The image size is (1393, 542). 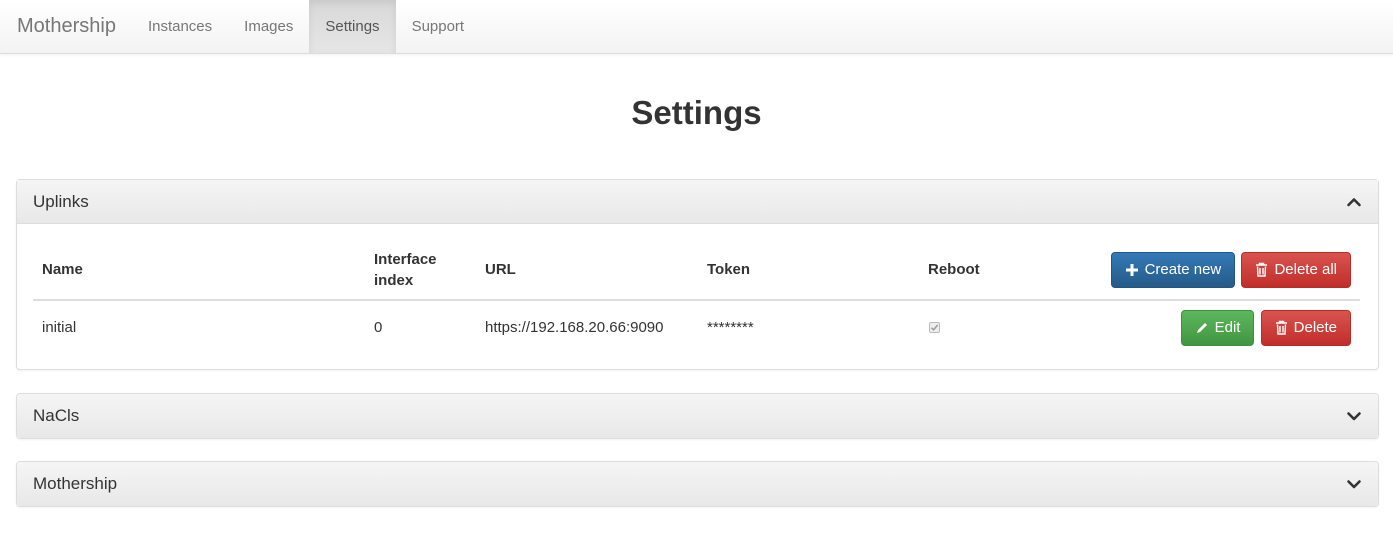 I want to click on column-header-url: URL, so click(x=587, y=270).